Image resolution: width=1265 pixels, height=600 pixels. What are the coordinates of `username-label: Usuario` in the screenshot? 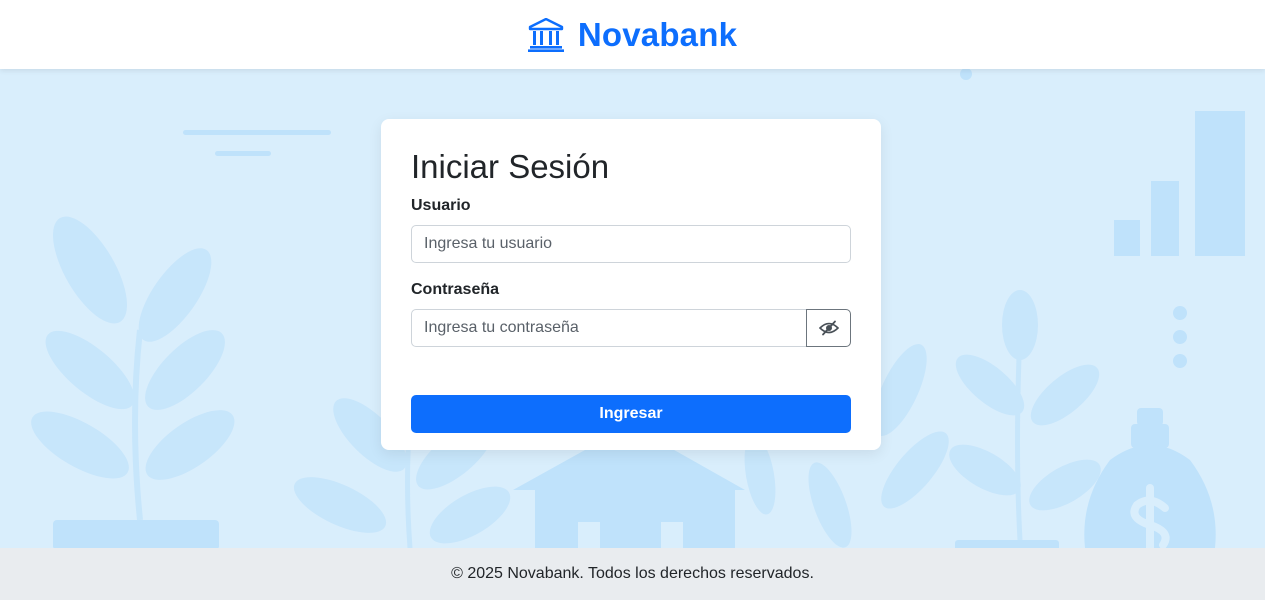 It's located at (441, 205).